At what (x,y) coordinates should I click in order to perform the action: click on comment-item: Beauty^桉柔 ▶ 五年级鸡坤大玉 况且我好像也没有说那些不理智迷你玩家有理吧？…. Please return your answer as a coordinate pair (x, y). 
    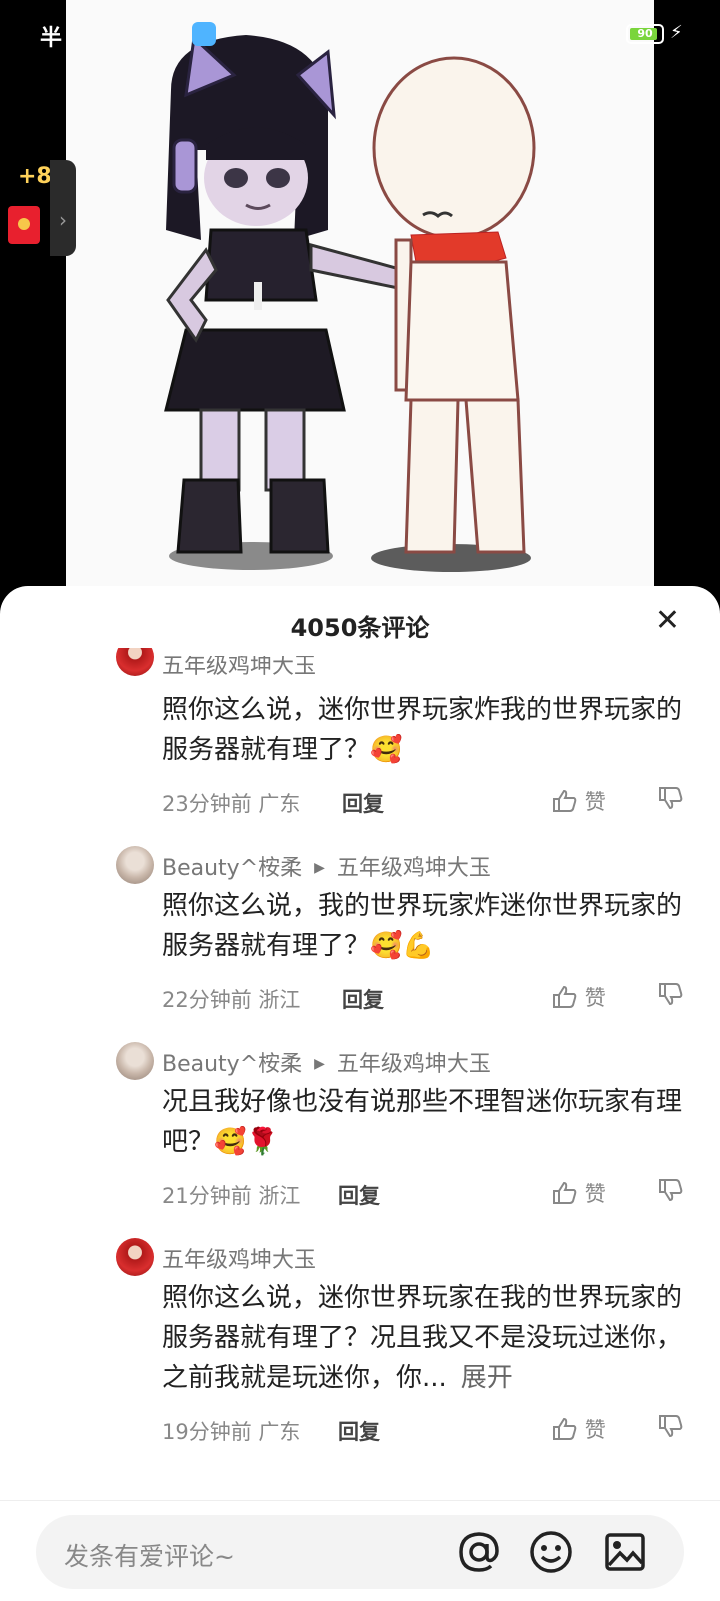
    Looking at the image, I should click on (360, 1130).